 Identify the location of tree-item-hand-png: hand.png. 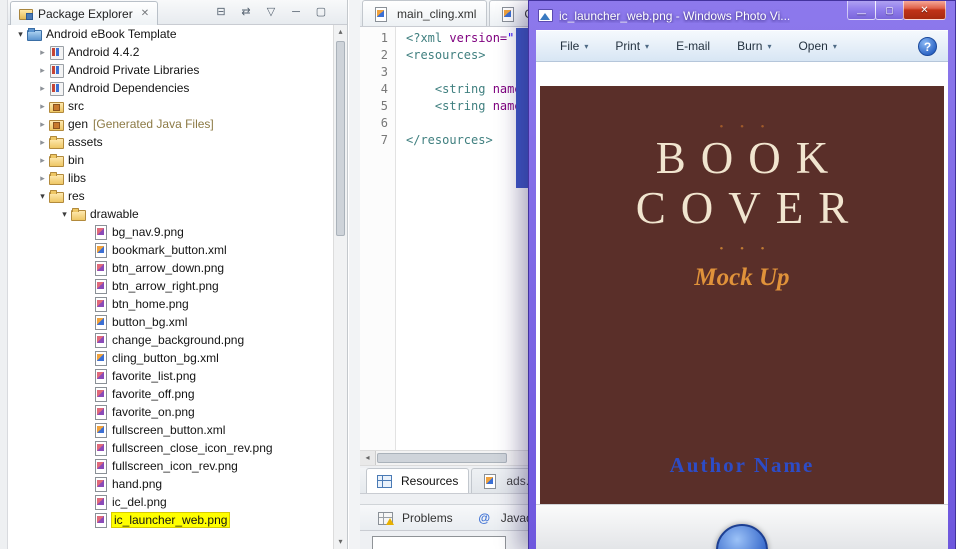
(170, 484).